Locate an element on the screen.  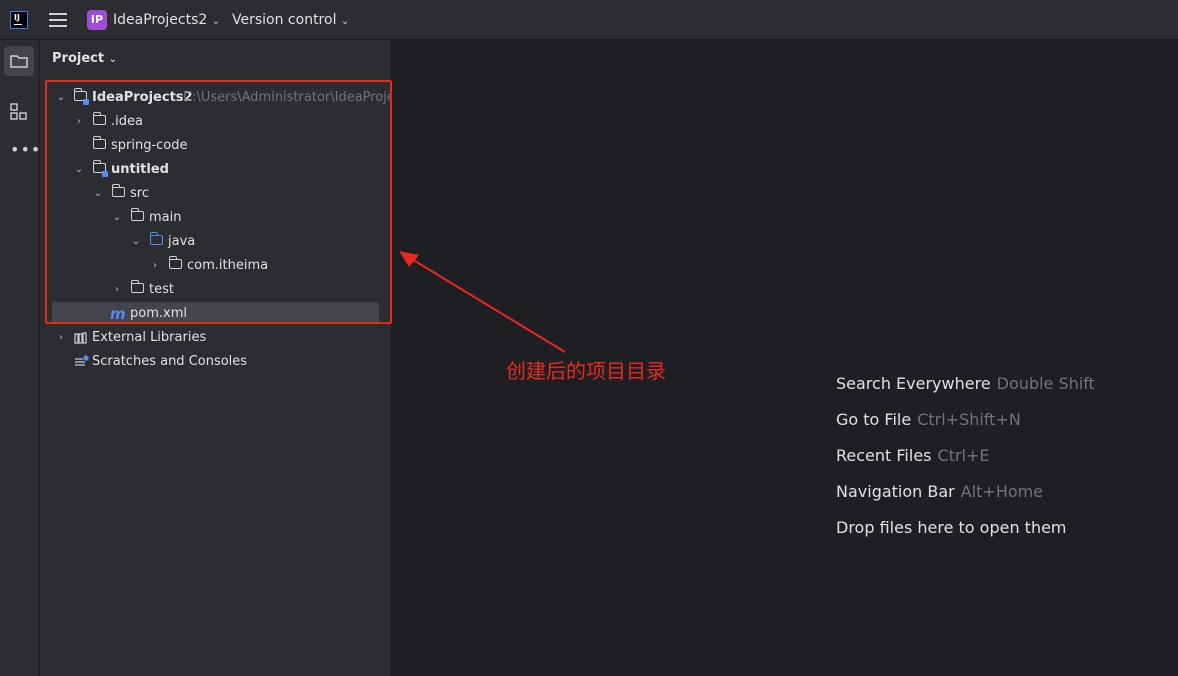
hamburger-menu-icon is located at coordinates (58, 20).